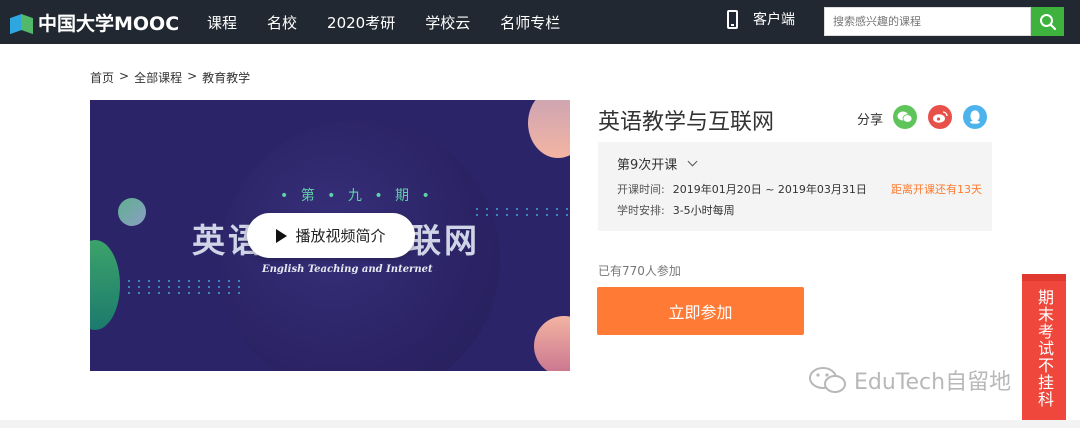  Describe the element at coordinates (109, 24) in the screenshot. I see `logo-text: 中国大学MOOC` at that location.